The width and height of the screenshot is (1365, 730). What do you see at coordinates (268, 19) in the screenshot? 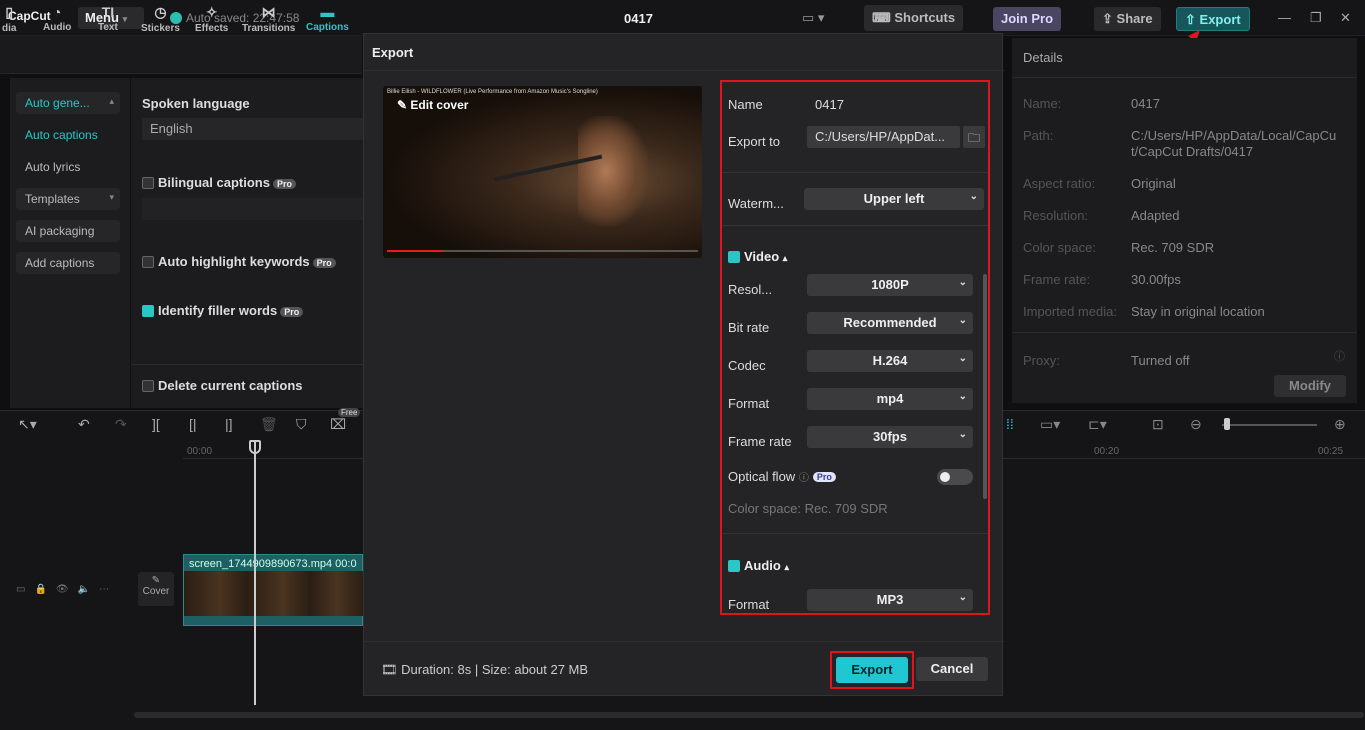
I see `tool-transitions: ⋈ Transitions` at bounding box center [268, 19].